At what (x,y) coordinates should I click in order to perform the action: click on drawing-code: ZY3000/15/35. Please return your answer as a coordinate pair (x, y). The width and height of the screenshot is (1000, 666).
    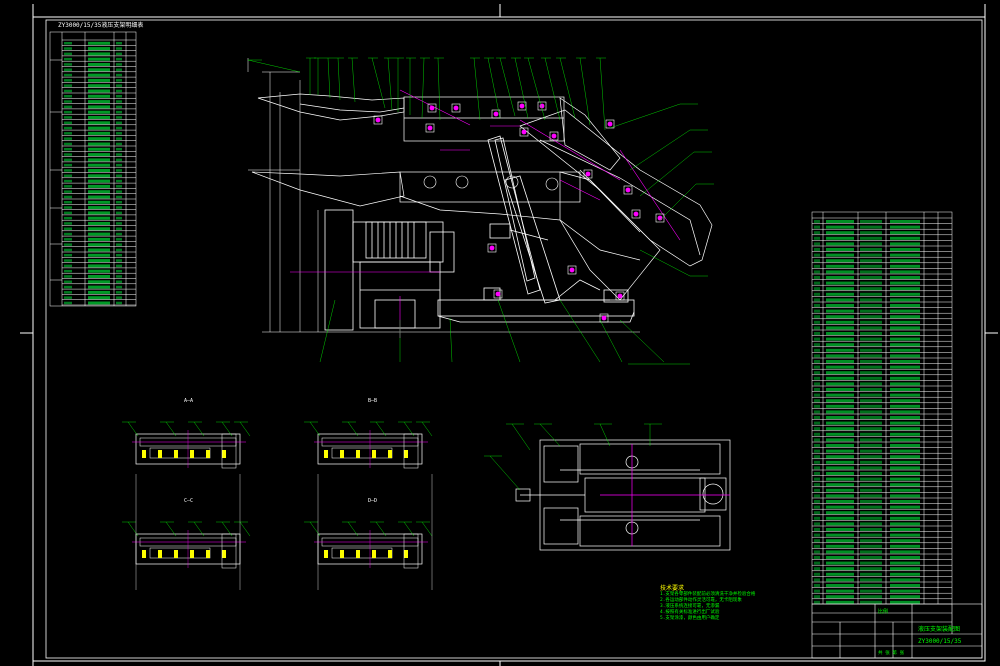
    Looking at the image, I should click on (940, 641).